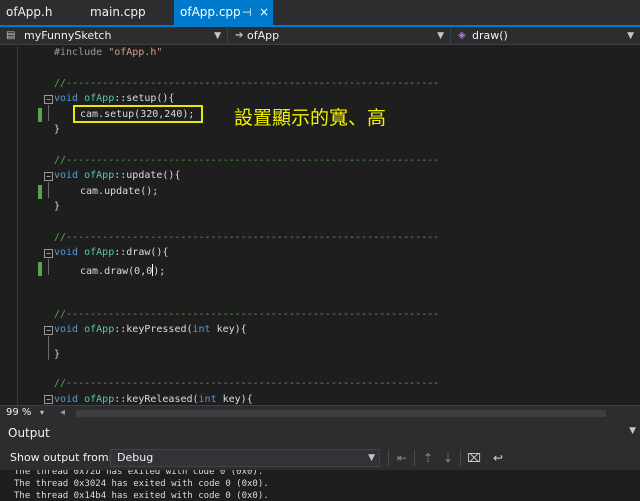 The image size is (640, 501). I want to click on scope-dropdown: ➔ ofApp ▼, so click(340, 36).